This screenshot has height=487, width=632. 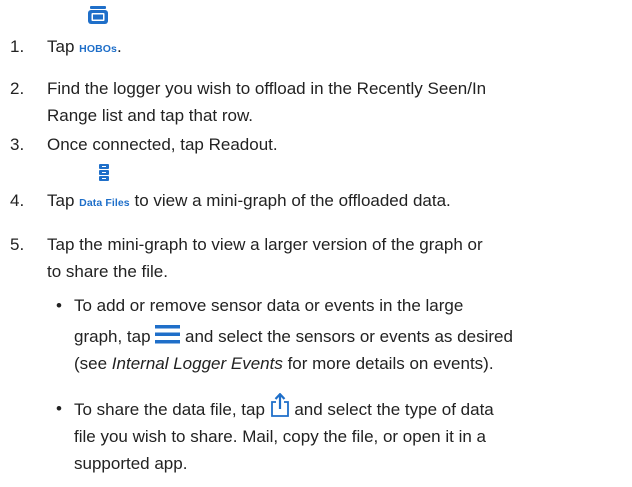 What do you see at coordinates (107, 271) in the screenshot?
I see `step-text-line: to share the file.` at bounding box center [107, 271].